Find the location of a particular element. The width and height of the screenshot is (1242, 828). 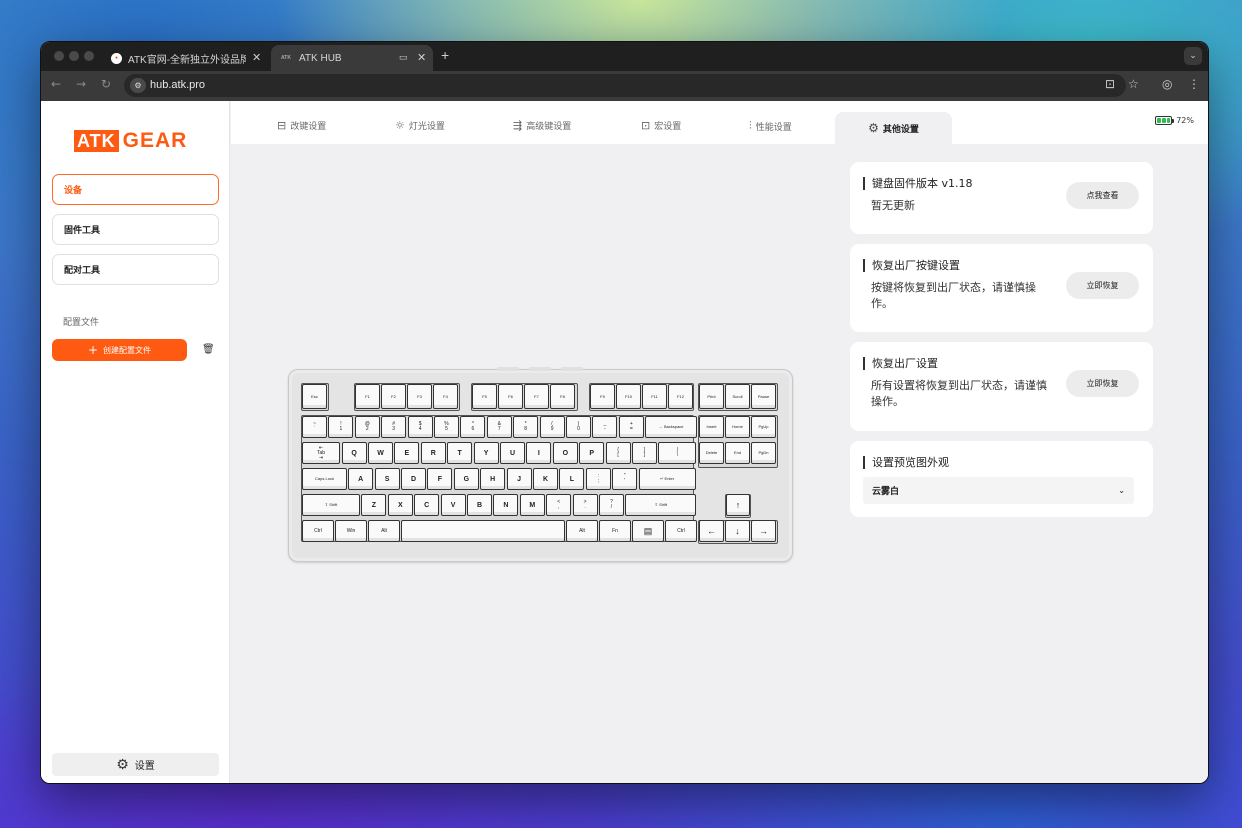

create-profile-button: + 创建配置文件 is located at coordinates (119, 350).